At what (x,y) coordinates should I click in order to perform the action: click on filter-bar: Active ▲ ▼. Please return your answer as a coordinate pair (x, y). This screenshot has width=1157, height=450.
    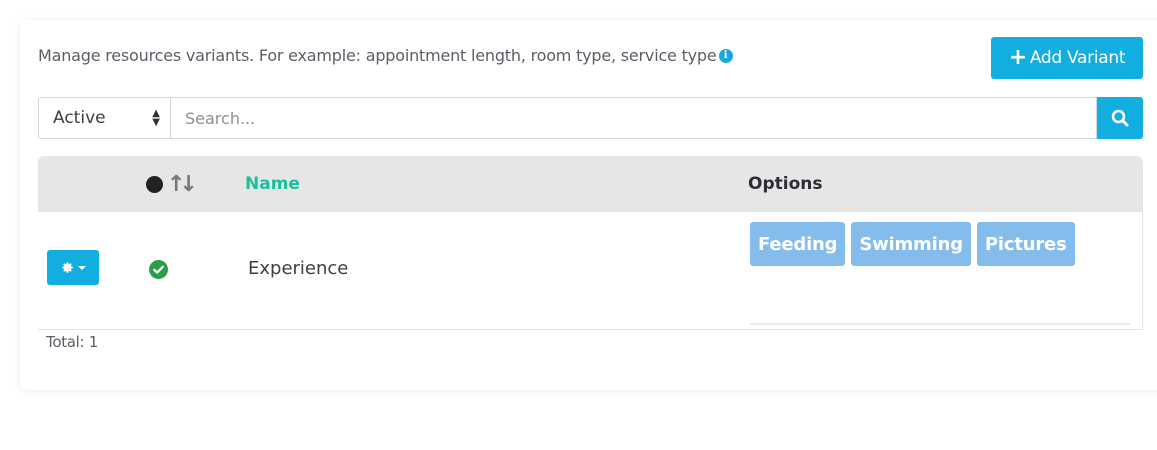
    Looking at the image, I should click on (590, 118).